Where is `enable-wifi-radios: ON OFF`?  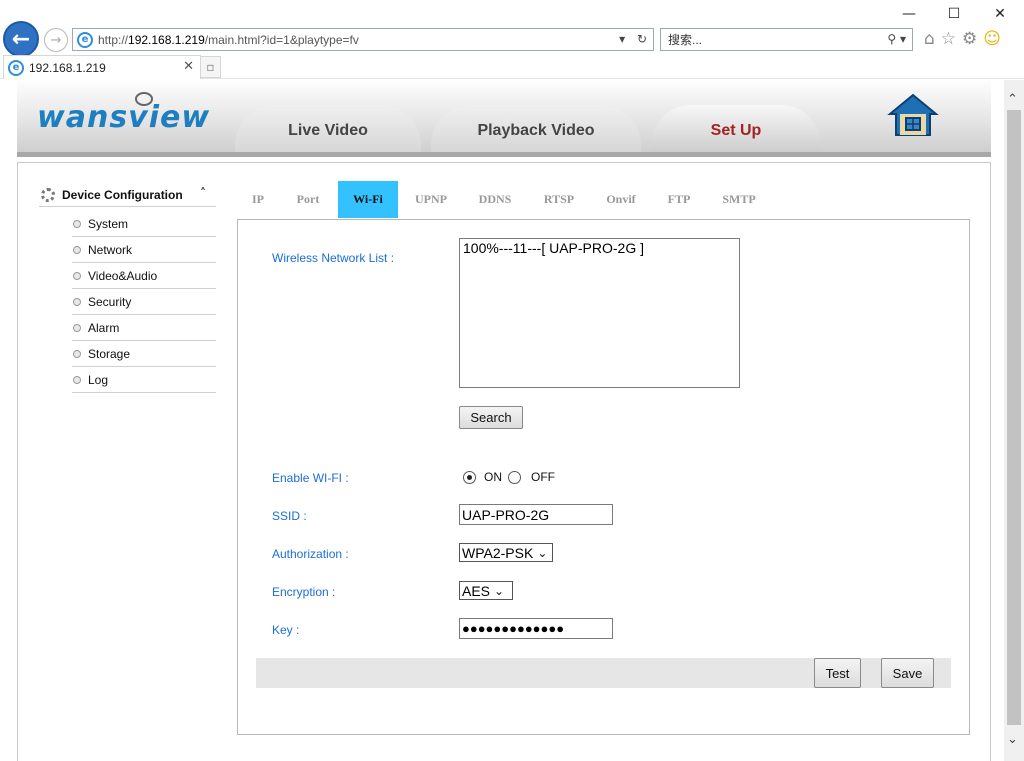
enable-wifi-radios: ON OFF is located at coordinates (509, 477).